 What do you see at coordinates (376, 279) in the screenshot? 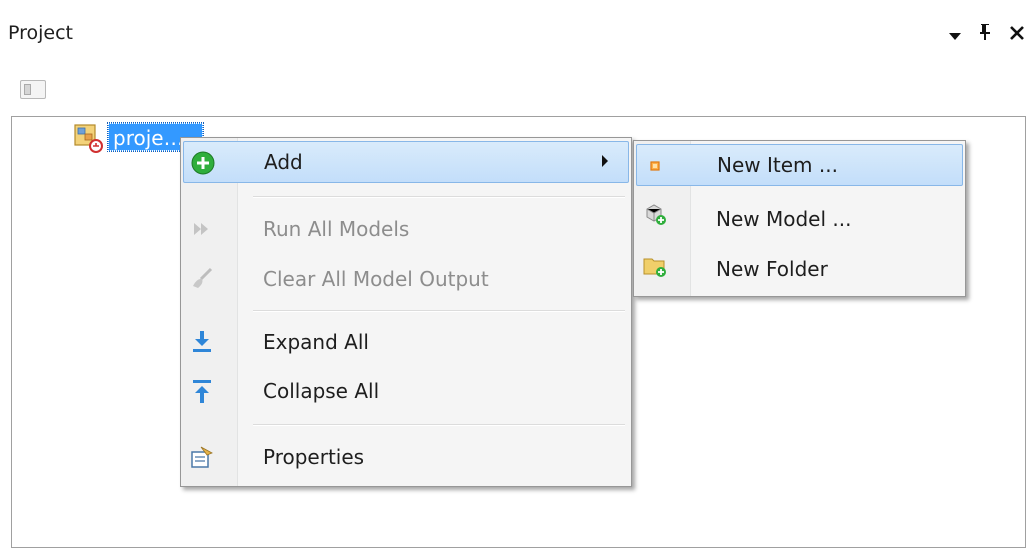
I see `menu-item-label: Clear All Model Output` at bounding box center [376, 279].